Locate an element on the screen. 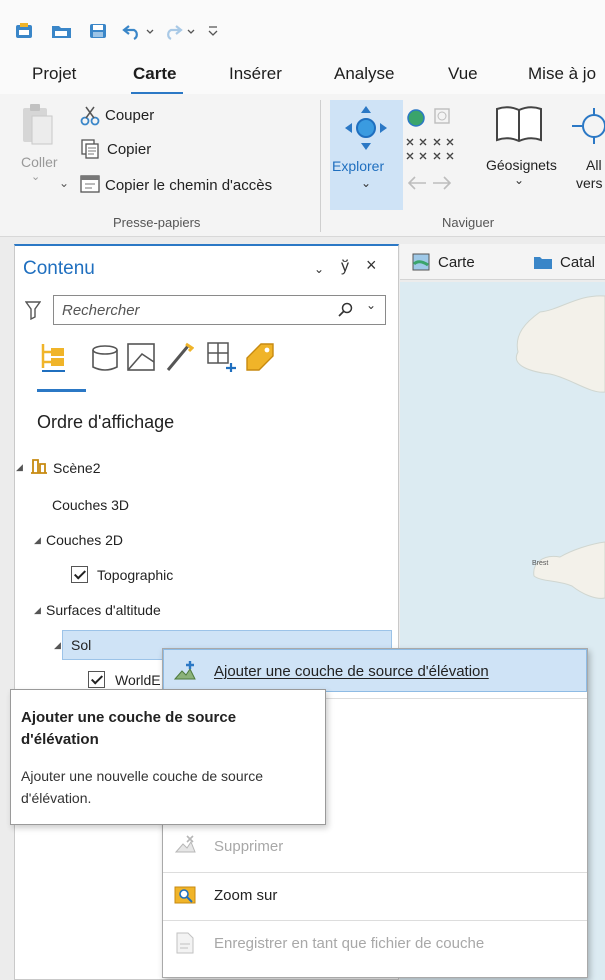 Image resolution: width=605 pixels, height=980 pixels. tab-analyse: Analyse is located at coordinates (364, 74).